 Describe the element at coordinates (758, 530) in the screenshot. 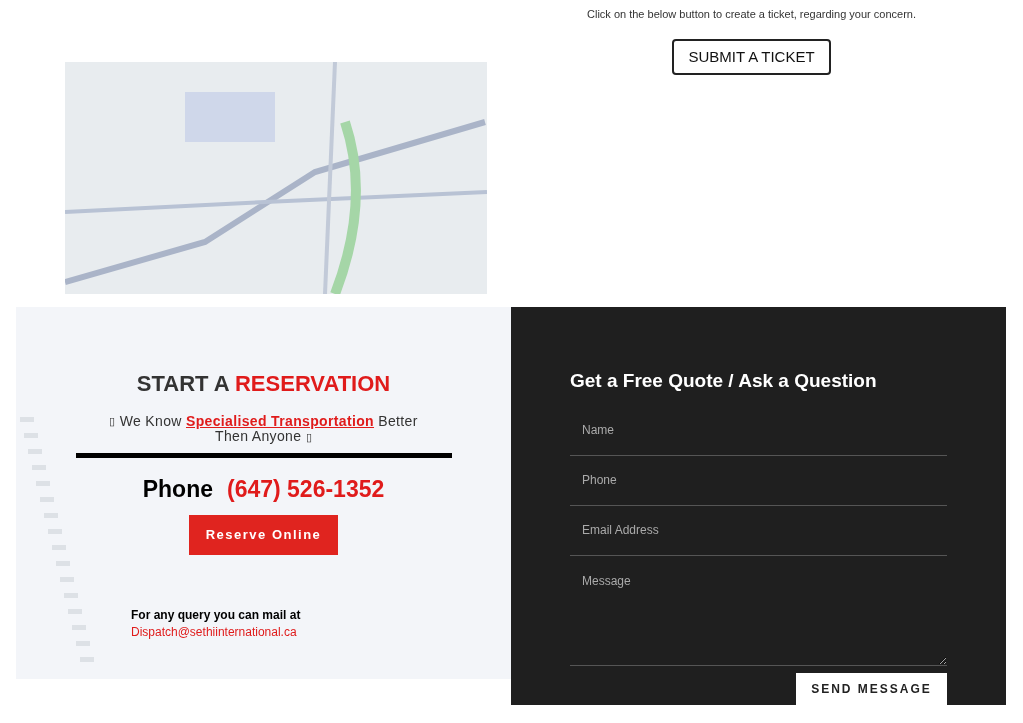

I see `text-field: Email Address` at that location.